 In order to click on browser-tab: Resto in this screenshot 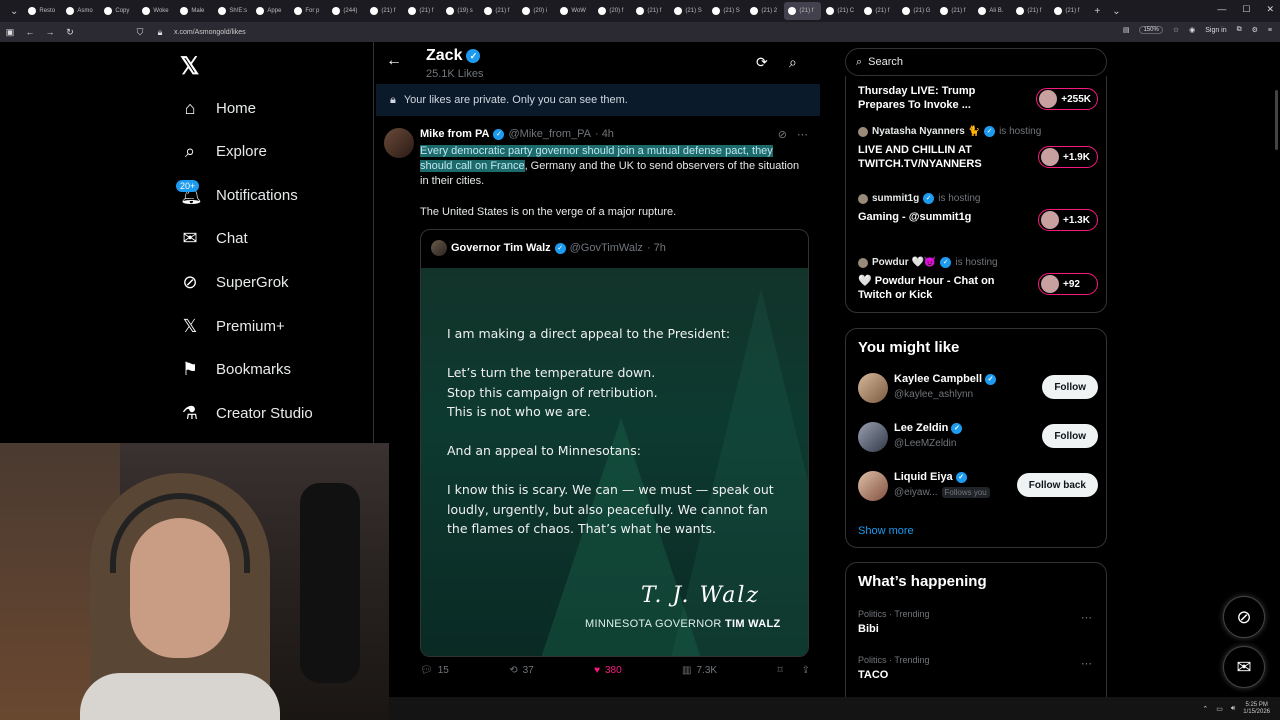, I will do `click(42, 11)`.